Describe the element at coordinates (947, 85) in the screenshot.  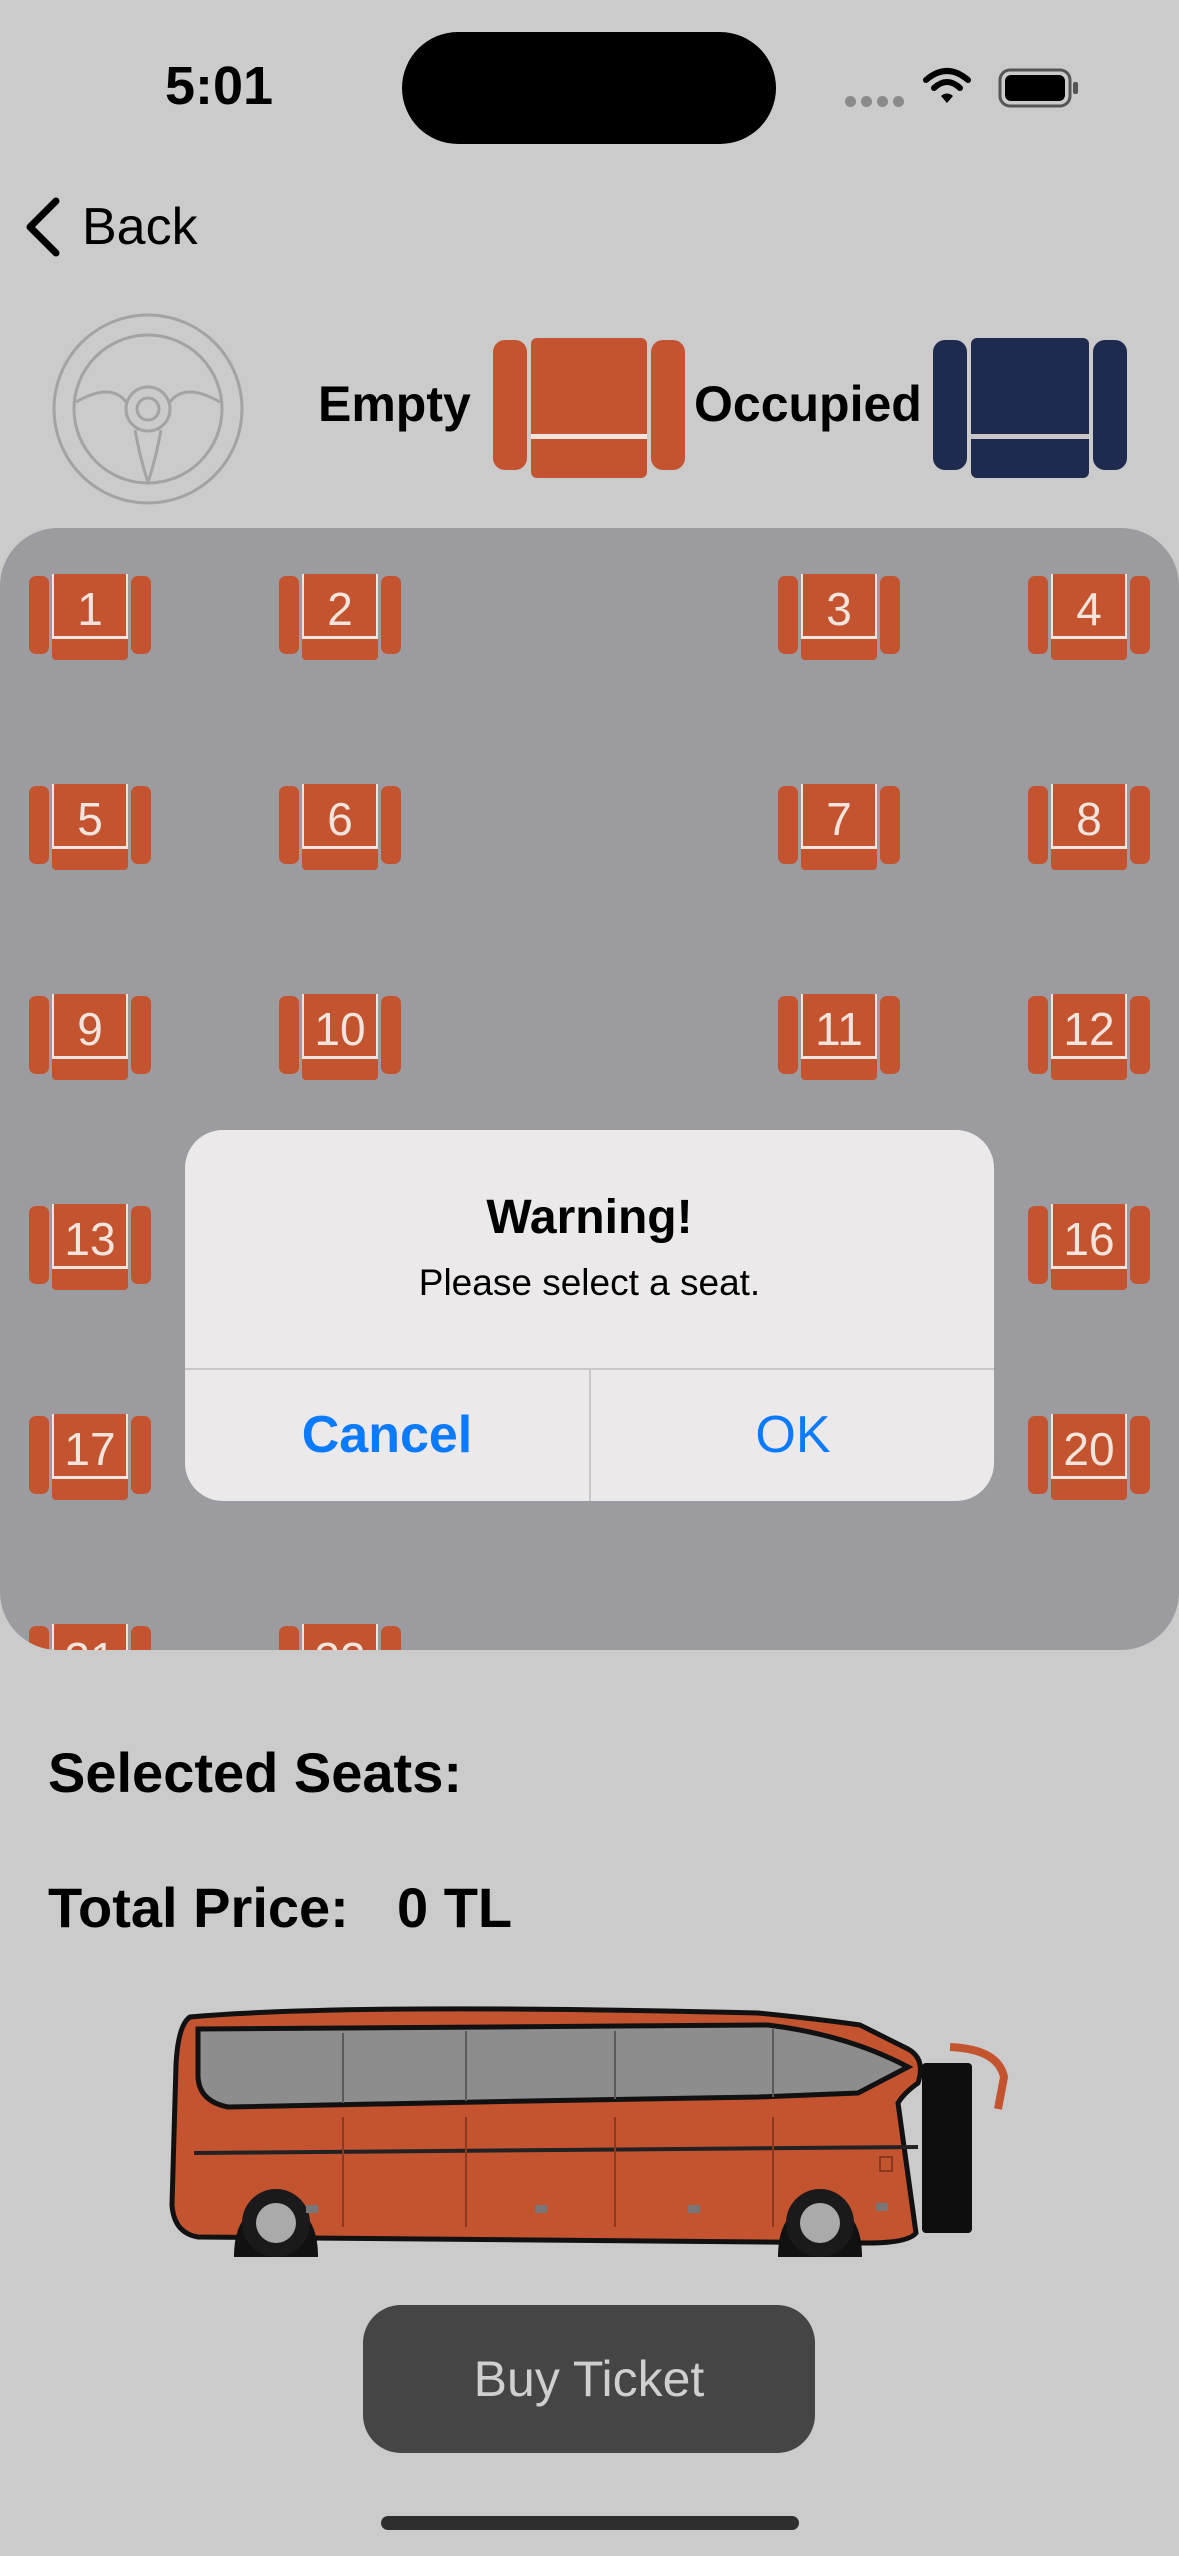
I see `wifi-icon` at that location.